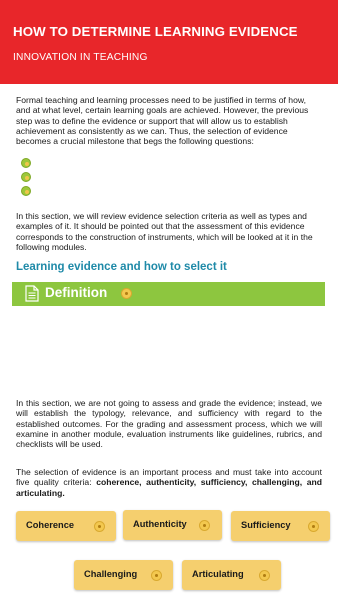  I want to click on sufficiency-button: Sufficiency, so click(280, 526).